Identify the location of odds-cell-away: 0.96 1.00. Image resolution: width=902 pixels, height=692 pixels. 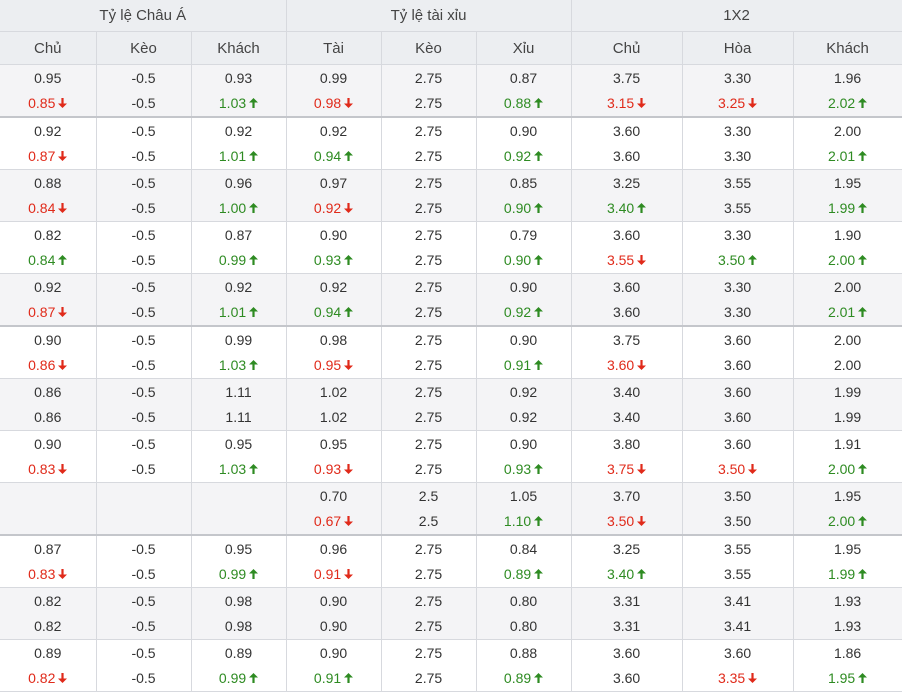
(239, 195).